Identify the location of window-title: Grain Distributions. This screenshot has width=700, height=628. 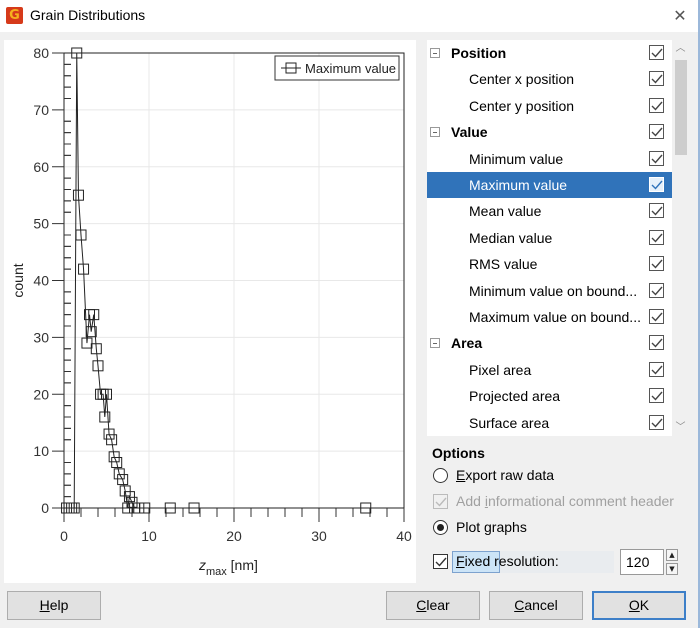
(88, 15).